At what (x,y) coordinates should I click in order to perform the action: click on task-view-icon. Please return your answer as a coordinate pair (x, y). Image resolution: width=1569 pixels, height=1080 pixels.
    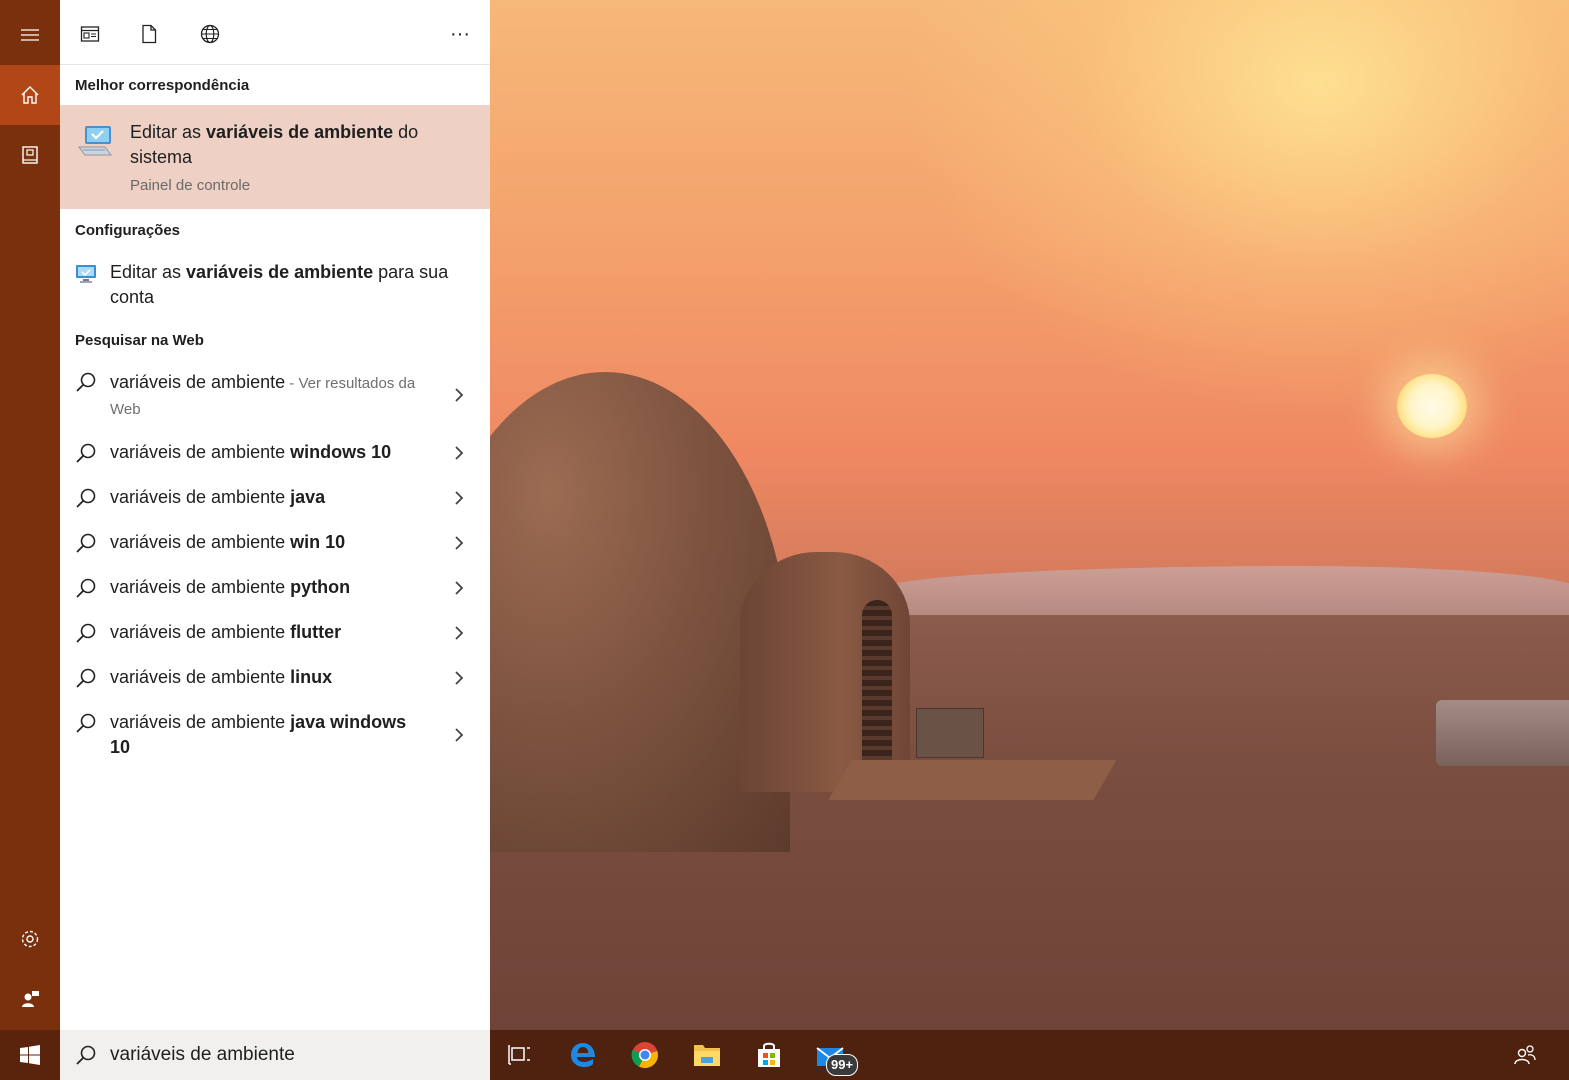
    Looking at the image, I should click on (519, 1055).